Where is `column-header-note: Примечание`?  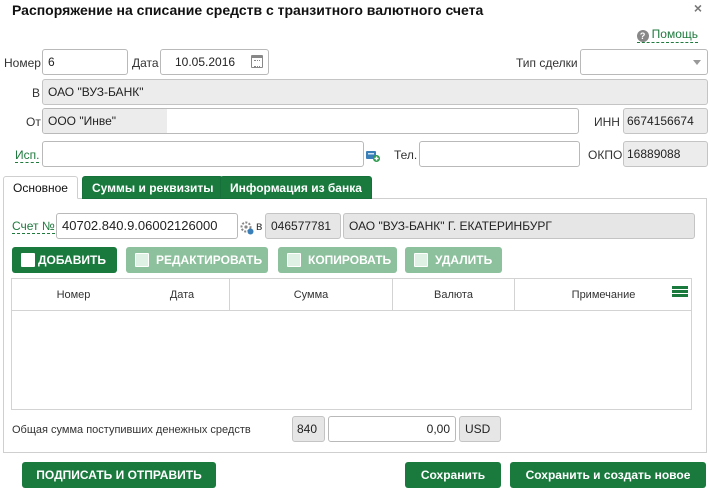 column-header-note: Примечание is located at coordinates (603, 295).